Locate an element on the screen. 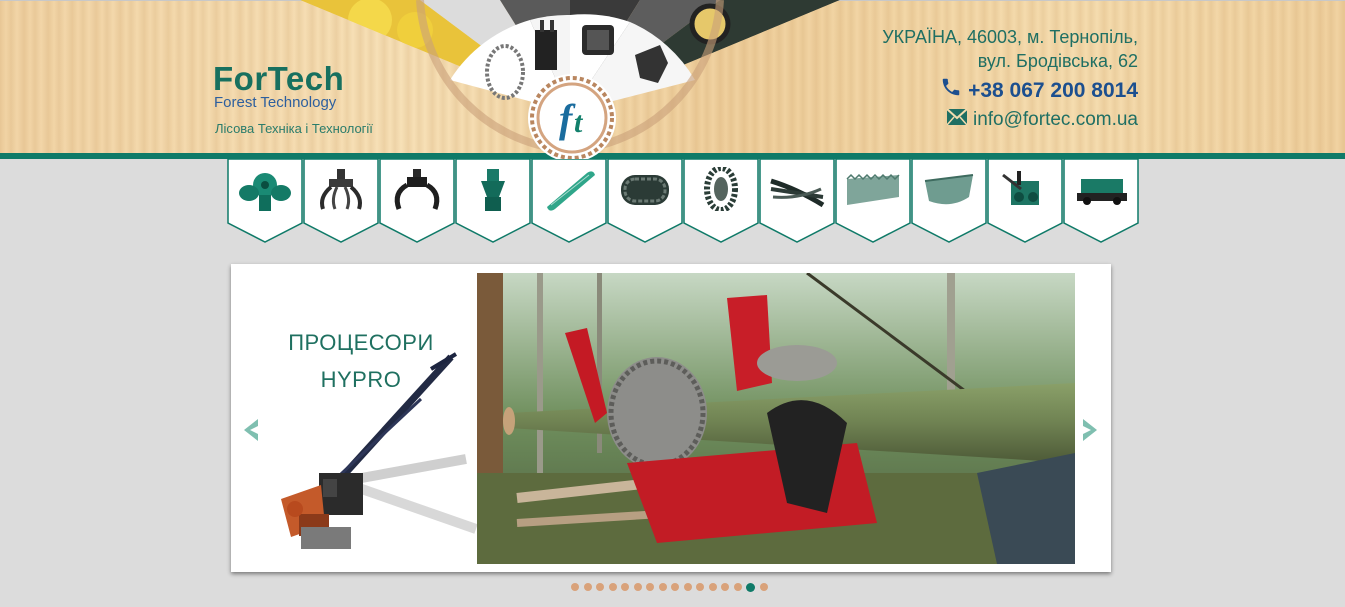 The image size is (1345, 607). nav-item-saw-chain is located at coordinates (873, 201).